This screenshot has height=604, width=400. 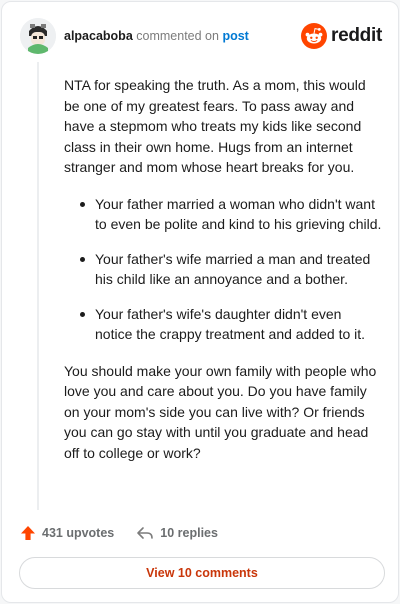 I want to click on username-link: alpacaboba, so click(x=98, y=36).